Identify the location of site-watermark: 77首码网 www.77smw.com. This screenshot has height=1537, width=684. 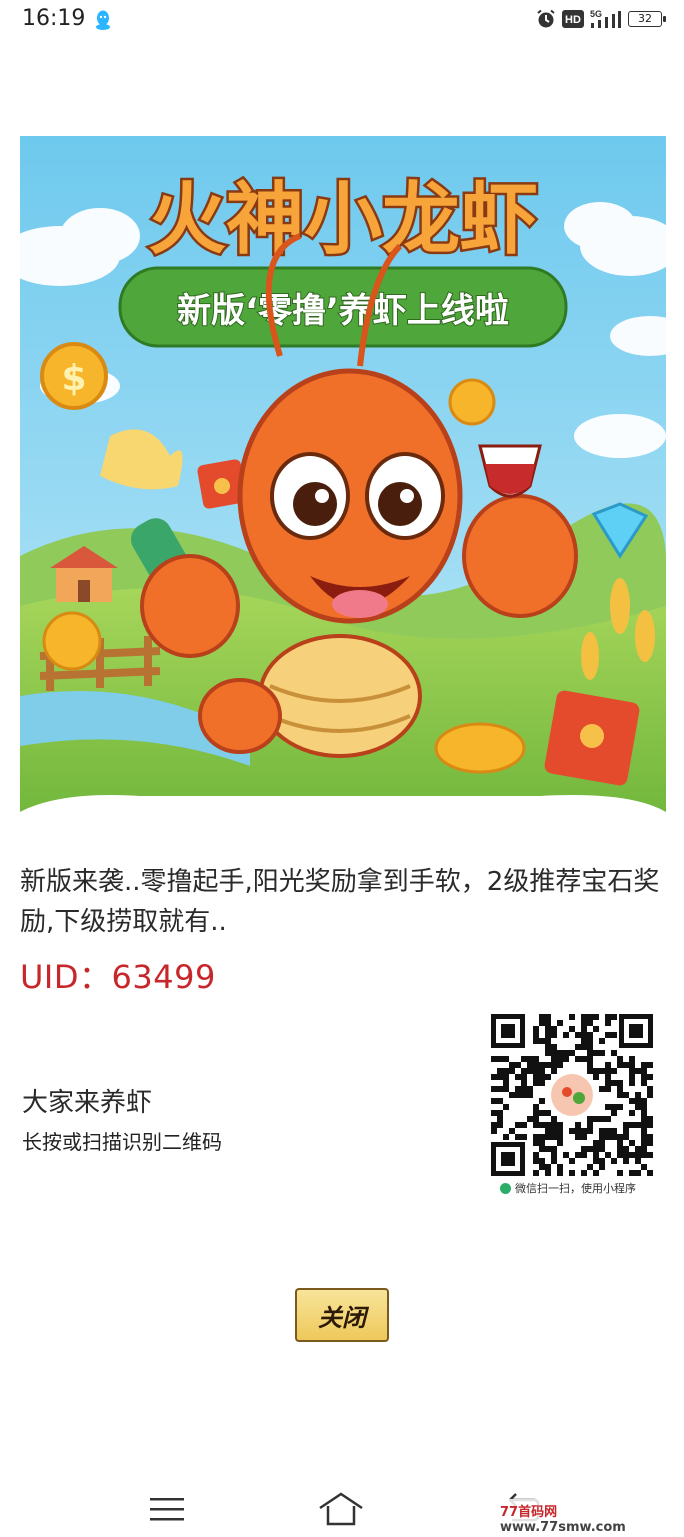
(590, 1518).